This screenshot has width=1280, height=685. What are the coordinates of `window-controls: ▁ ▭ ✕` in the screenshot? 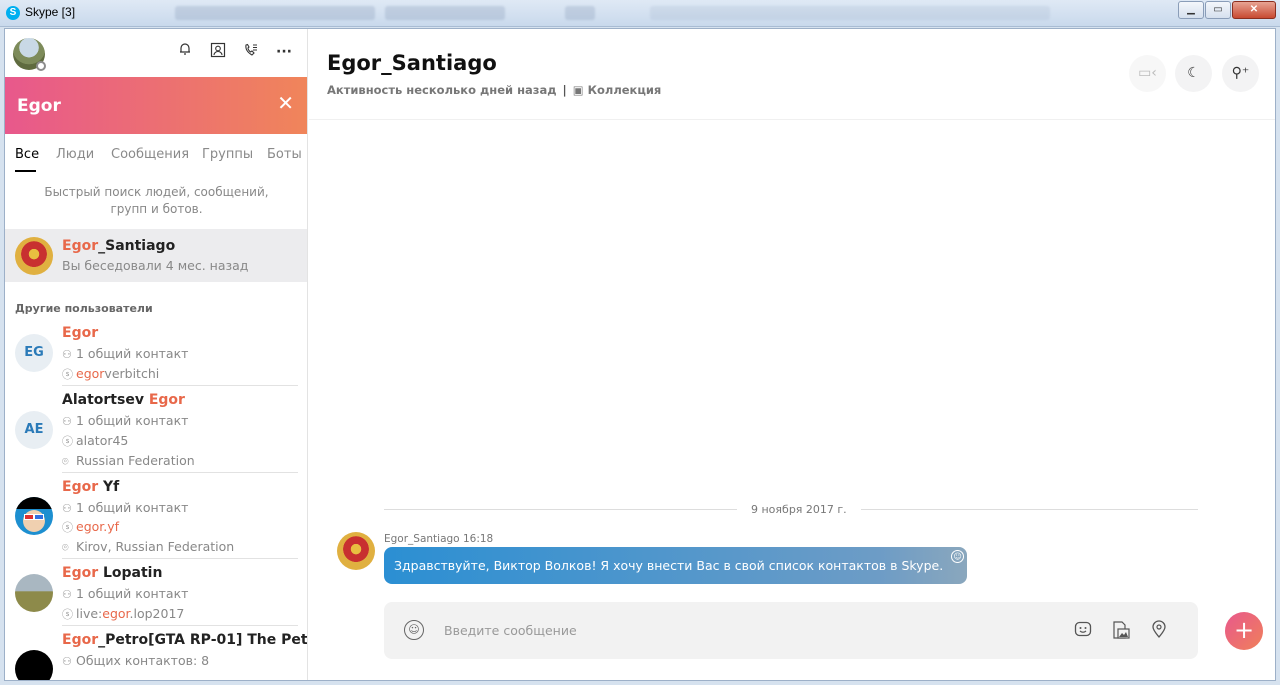 It's located at (1227, 10).